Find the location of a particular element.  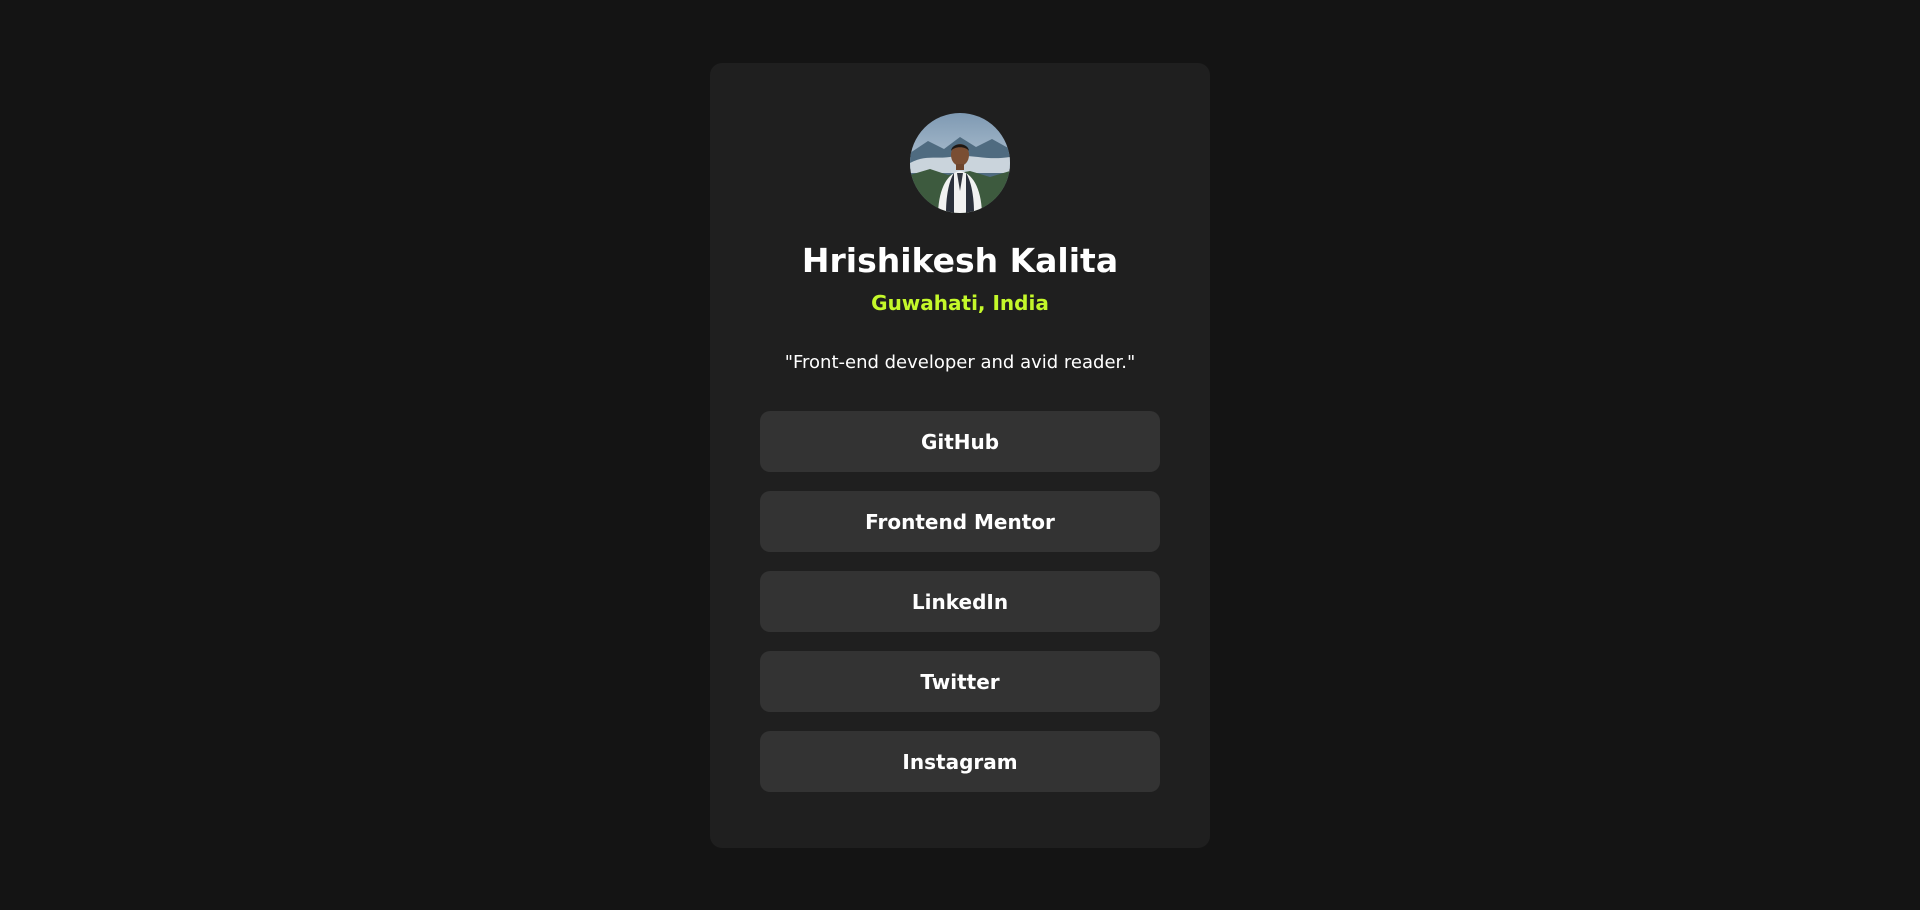

linkedin-link-button: LinkedIn is located at coordinates (960, 601).